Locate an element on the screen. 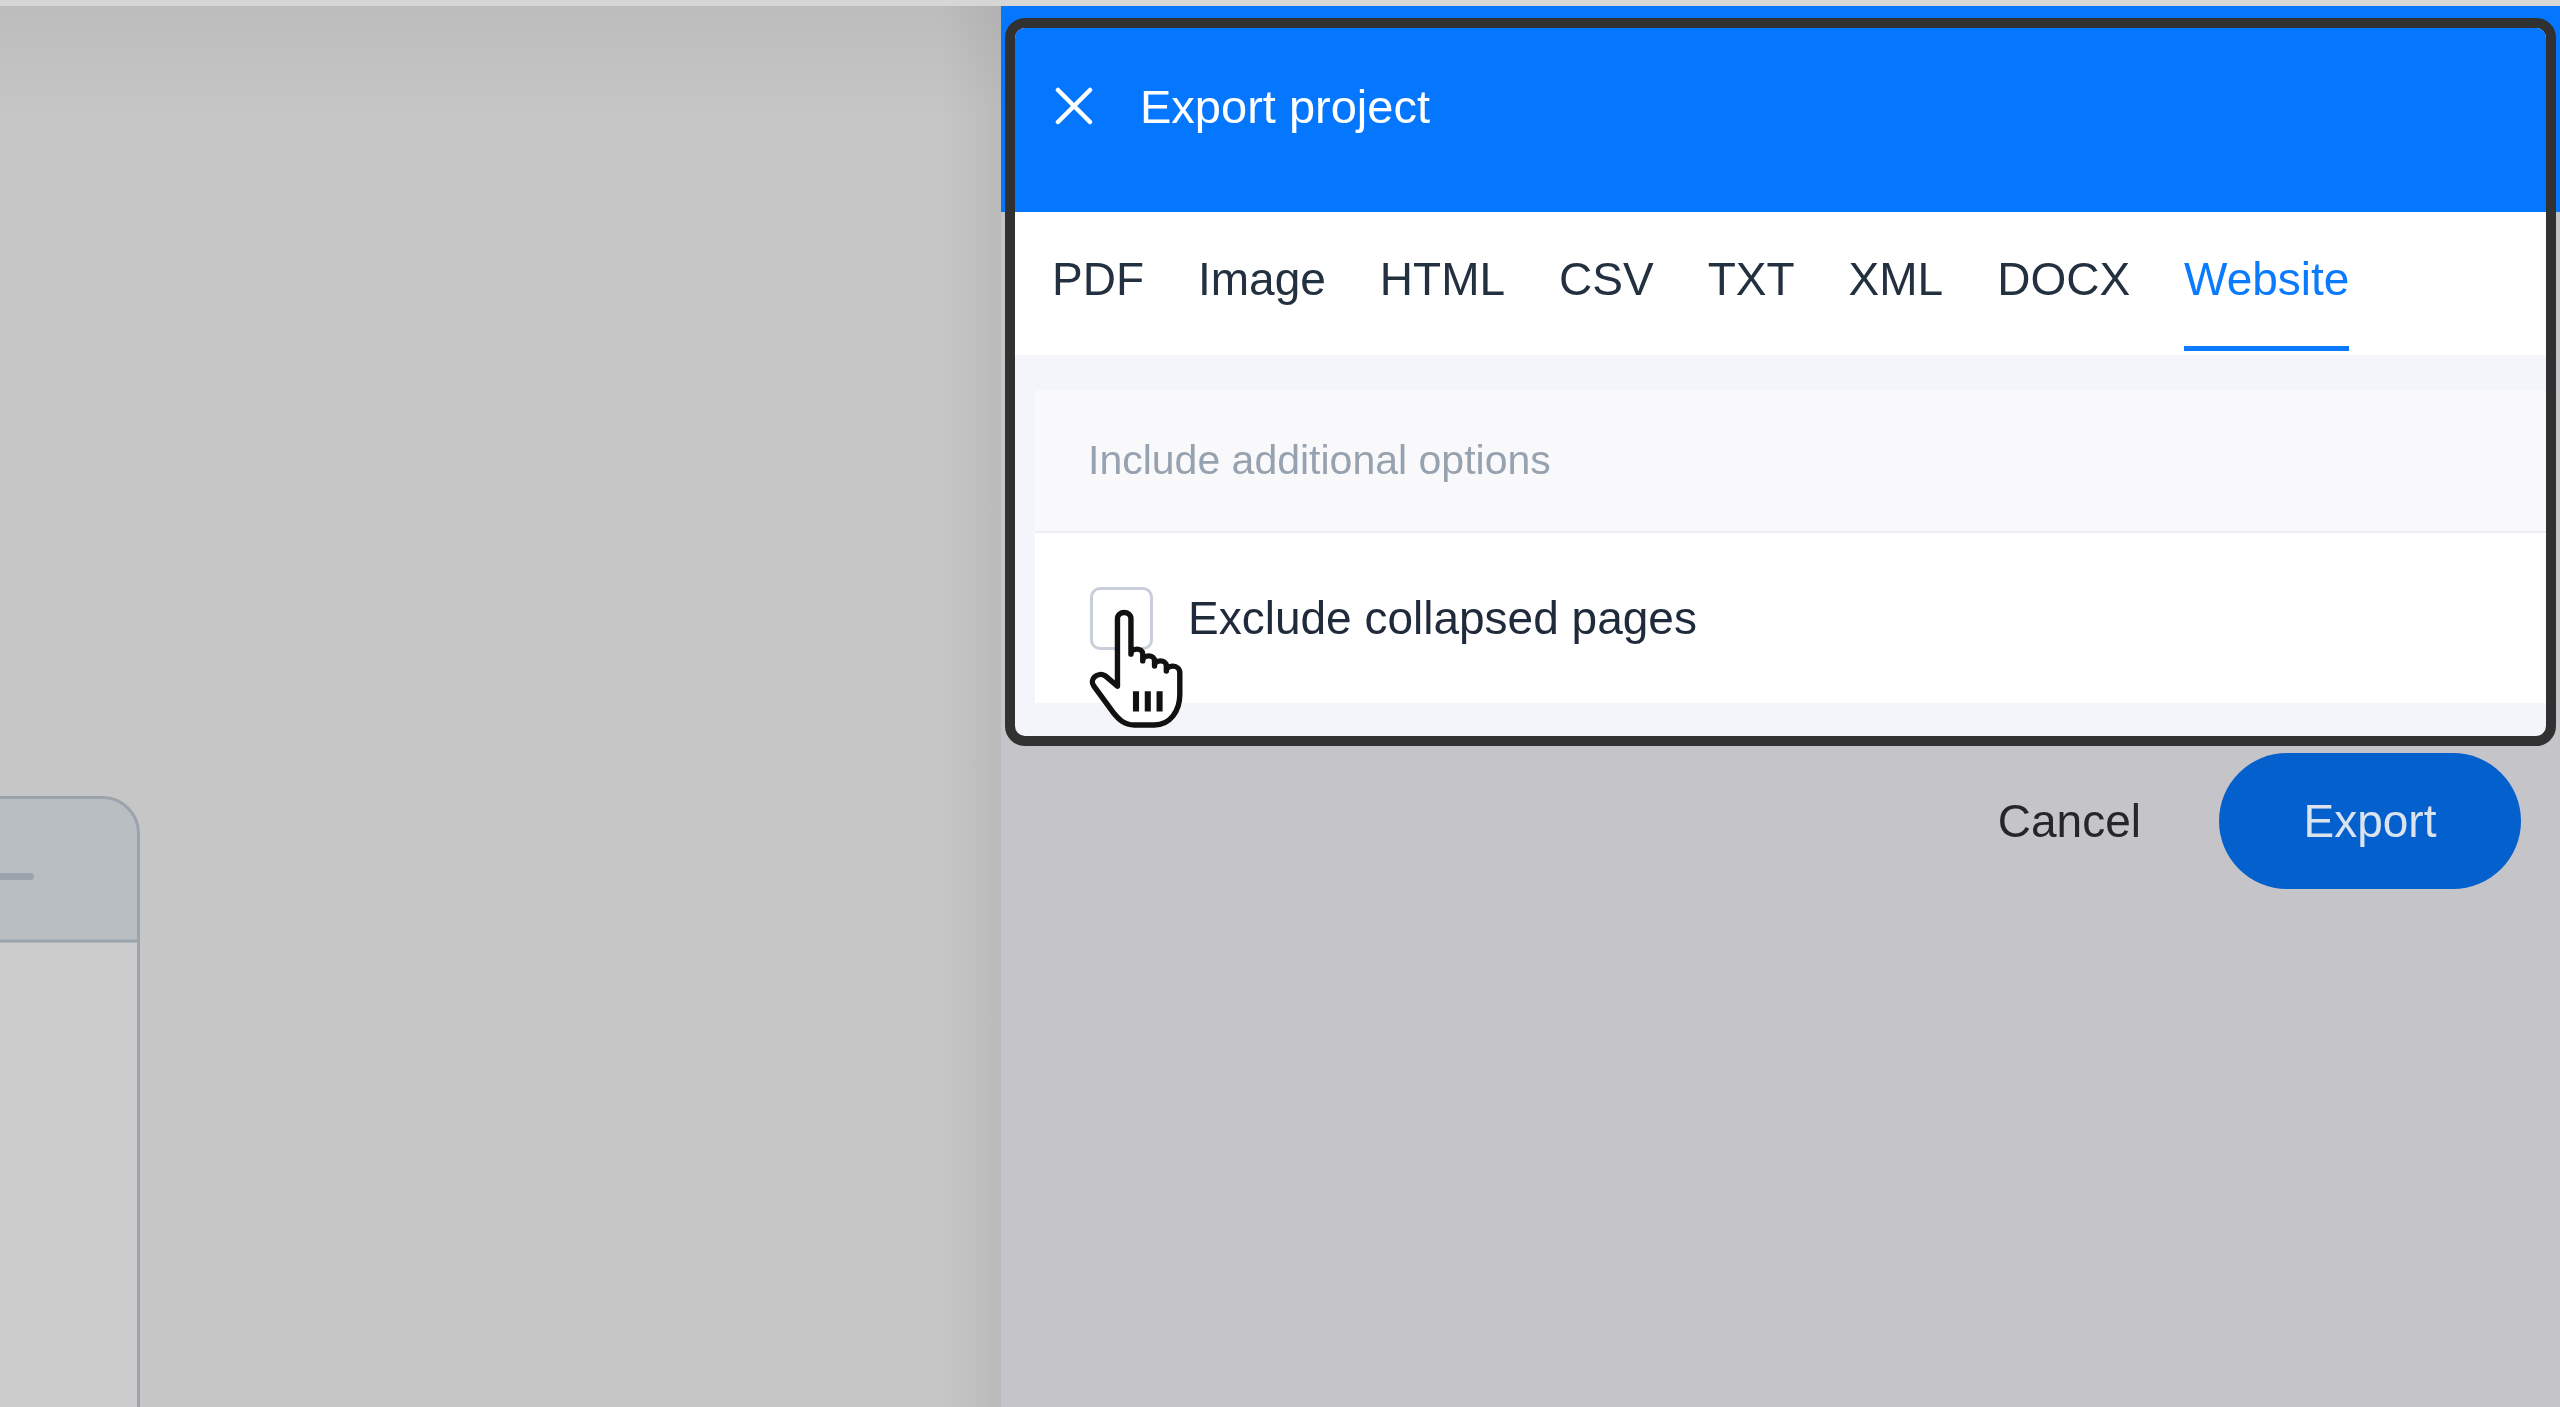  tab: Website is located at coordinates (2267, 281).